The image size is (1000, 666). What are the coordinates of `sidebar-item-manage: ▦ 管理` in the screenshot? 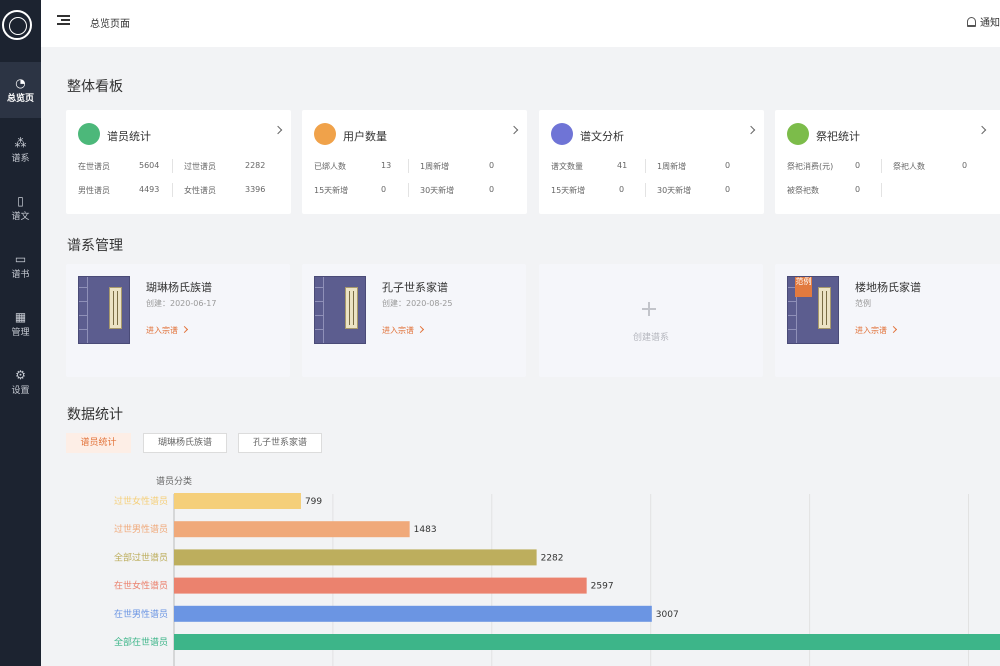 It's located at (20, 324).